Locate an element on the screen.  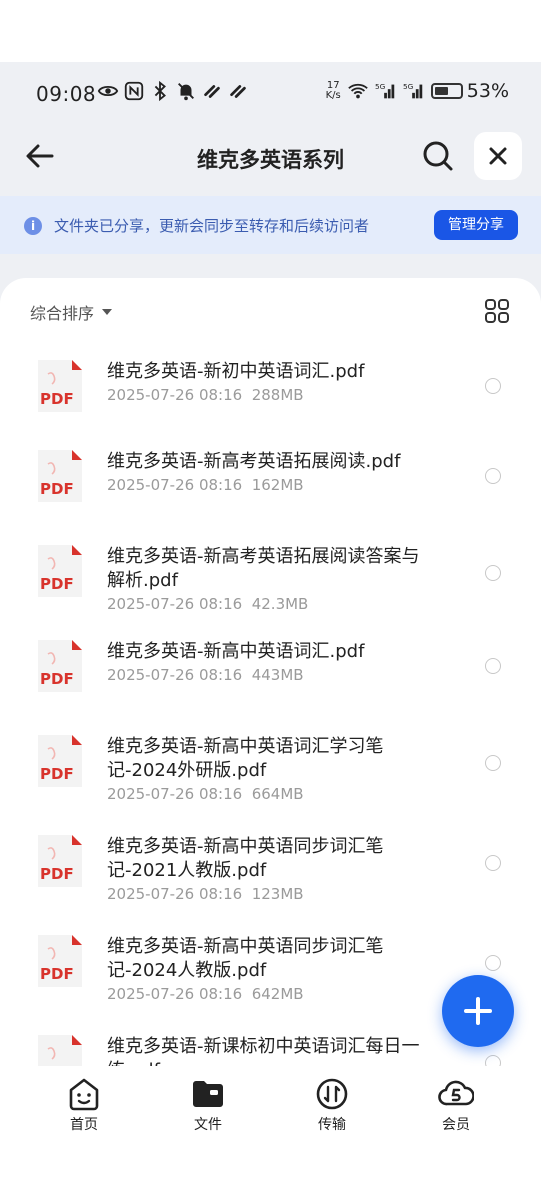
vip-cloud-icon is located at coordinates (456, 1093).